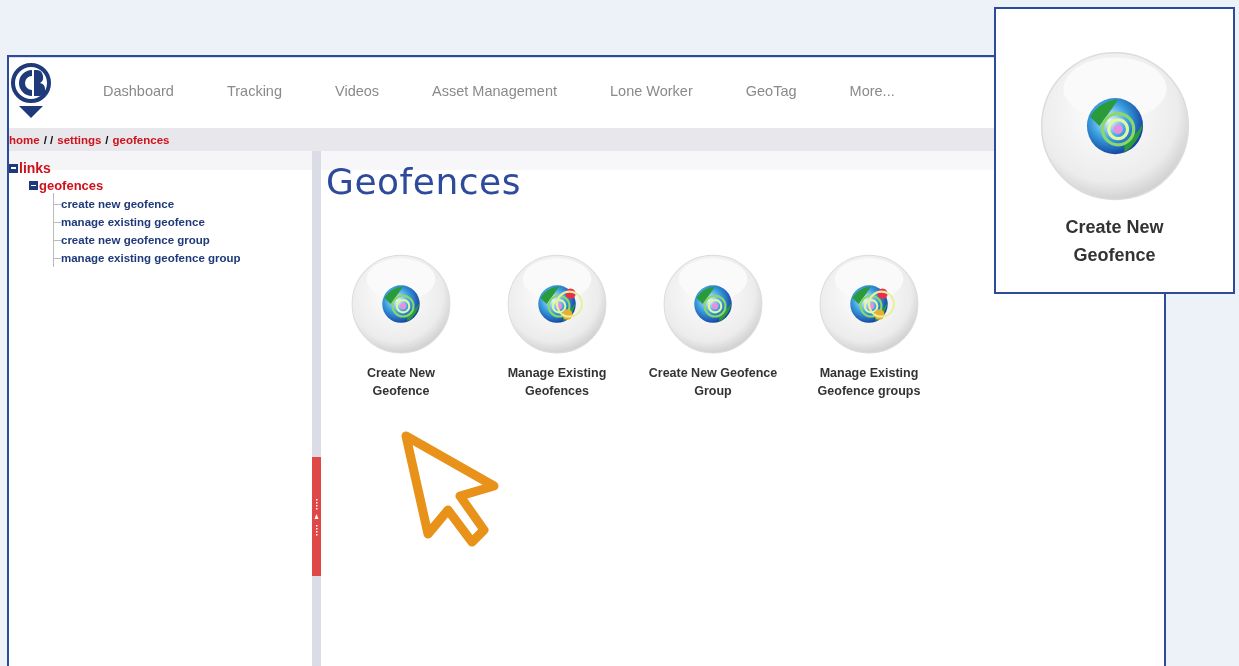  What do you see at coordinates (133, 222) in the screenshot?
I see `tree-link: manage existing geofence` at bounding box center [133, 222].